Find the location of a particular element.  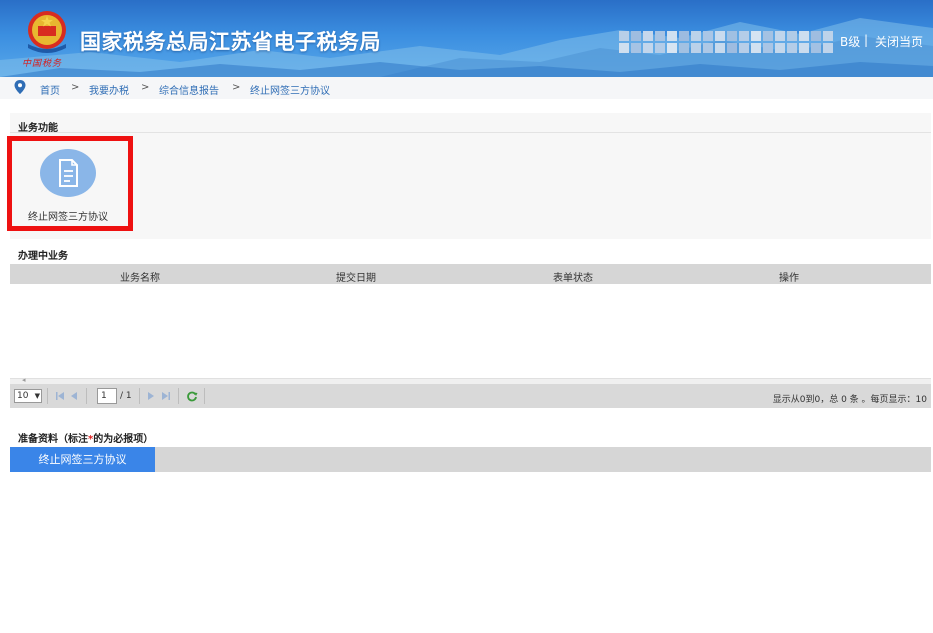

national-emblem-icon is located at coordinates (47, 32).